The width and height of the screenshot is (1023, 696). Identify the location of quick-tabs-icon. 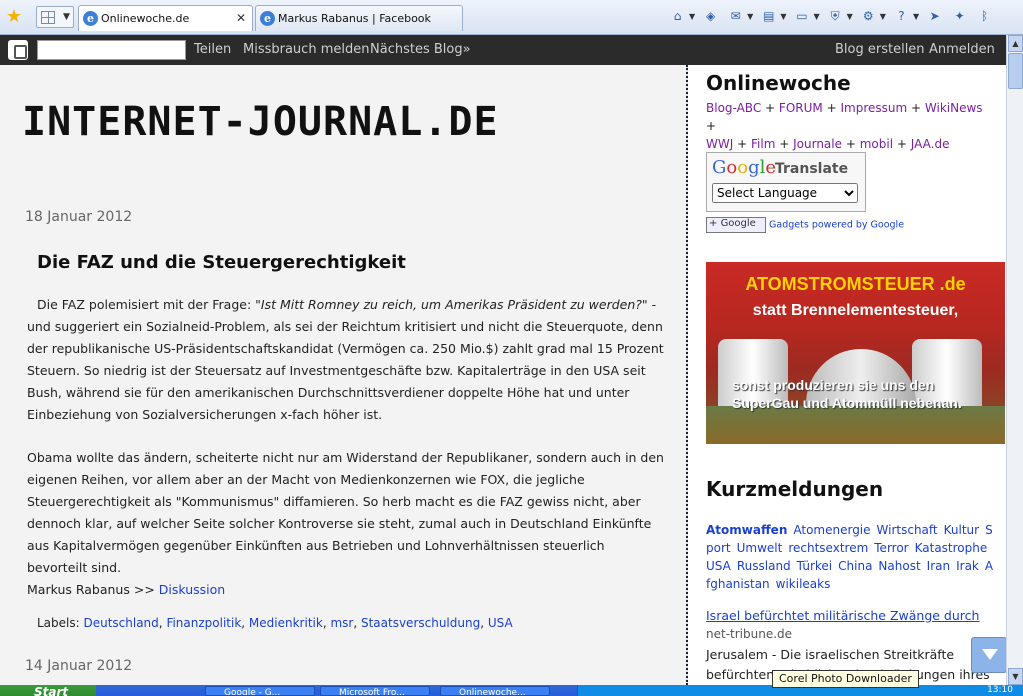
(48, 17).